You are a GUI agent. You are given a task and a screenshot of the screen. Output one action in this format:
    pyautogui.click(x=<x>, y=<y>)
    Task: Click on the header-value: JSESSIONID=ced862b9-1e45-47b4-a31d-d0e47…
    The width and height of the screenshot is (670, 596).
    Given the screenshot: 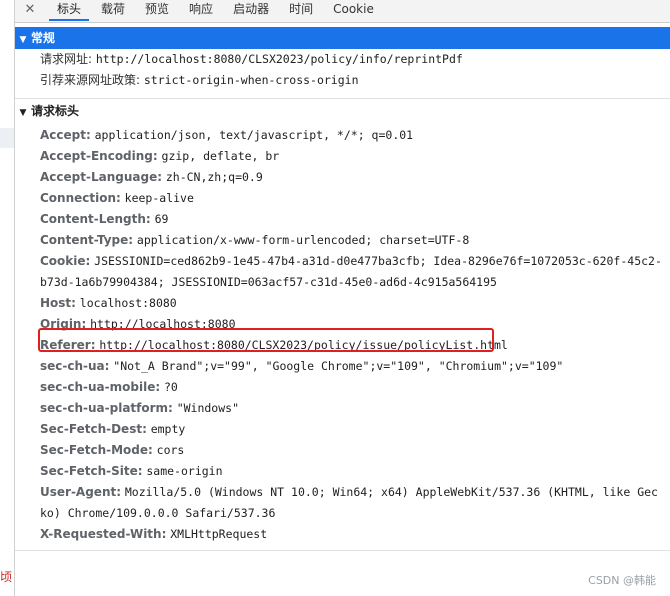 What is the action you would take?
    pyautogui.click(x=351, y=271)
    